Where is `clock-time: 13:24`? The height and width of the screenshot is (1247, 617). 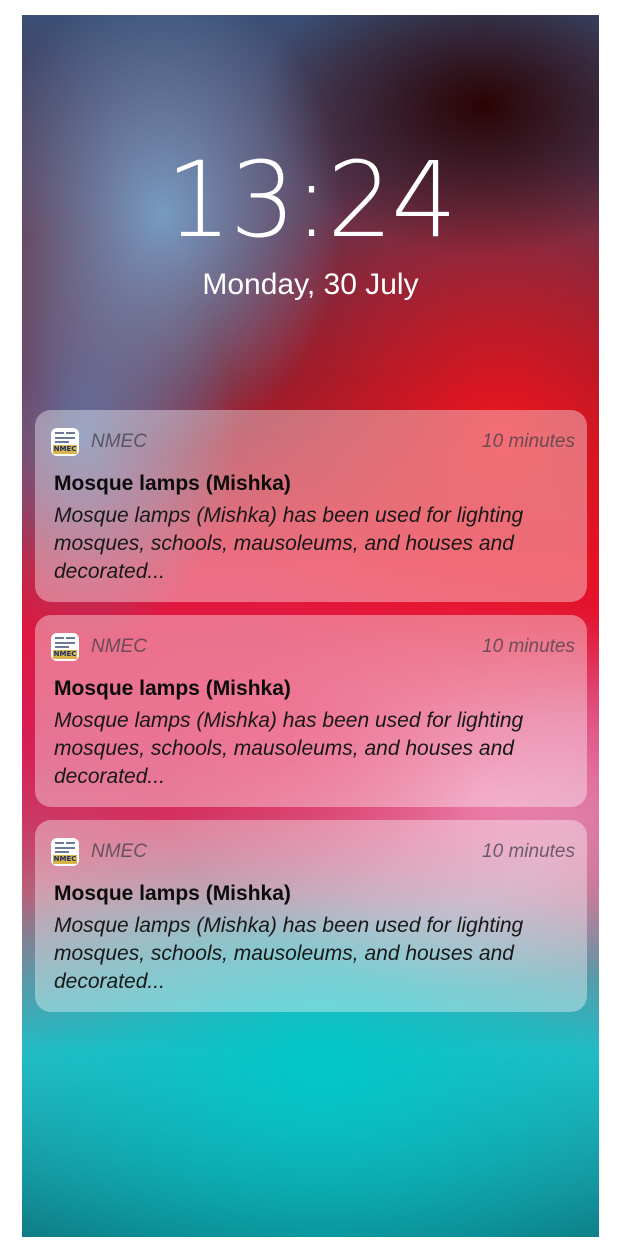 clock-time: 13:24 is located at coordinates (311, 200).